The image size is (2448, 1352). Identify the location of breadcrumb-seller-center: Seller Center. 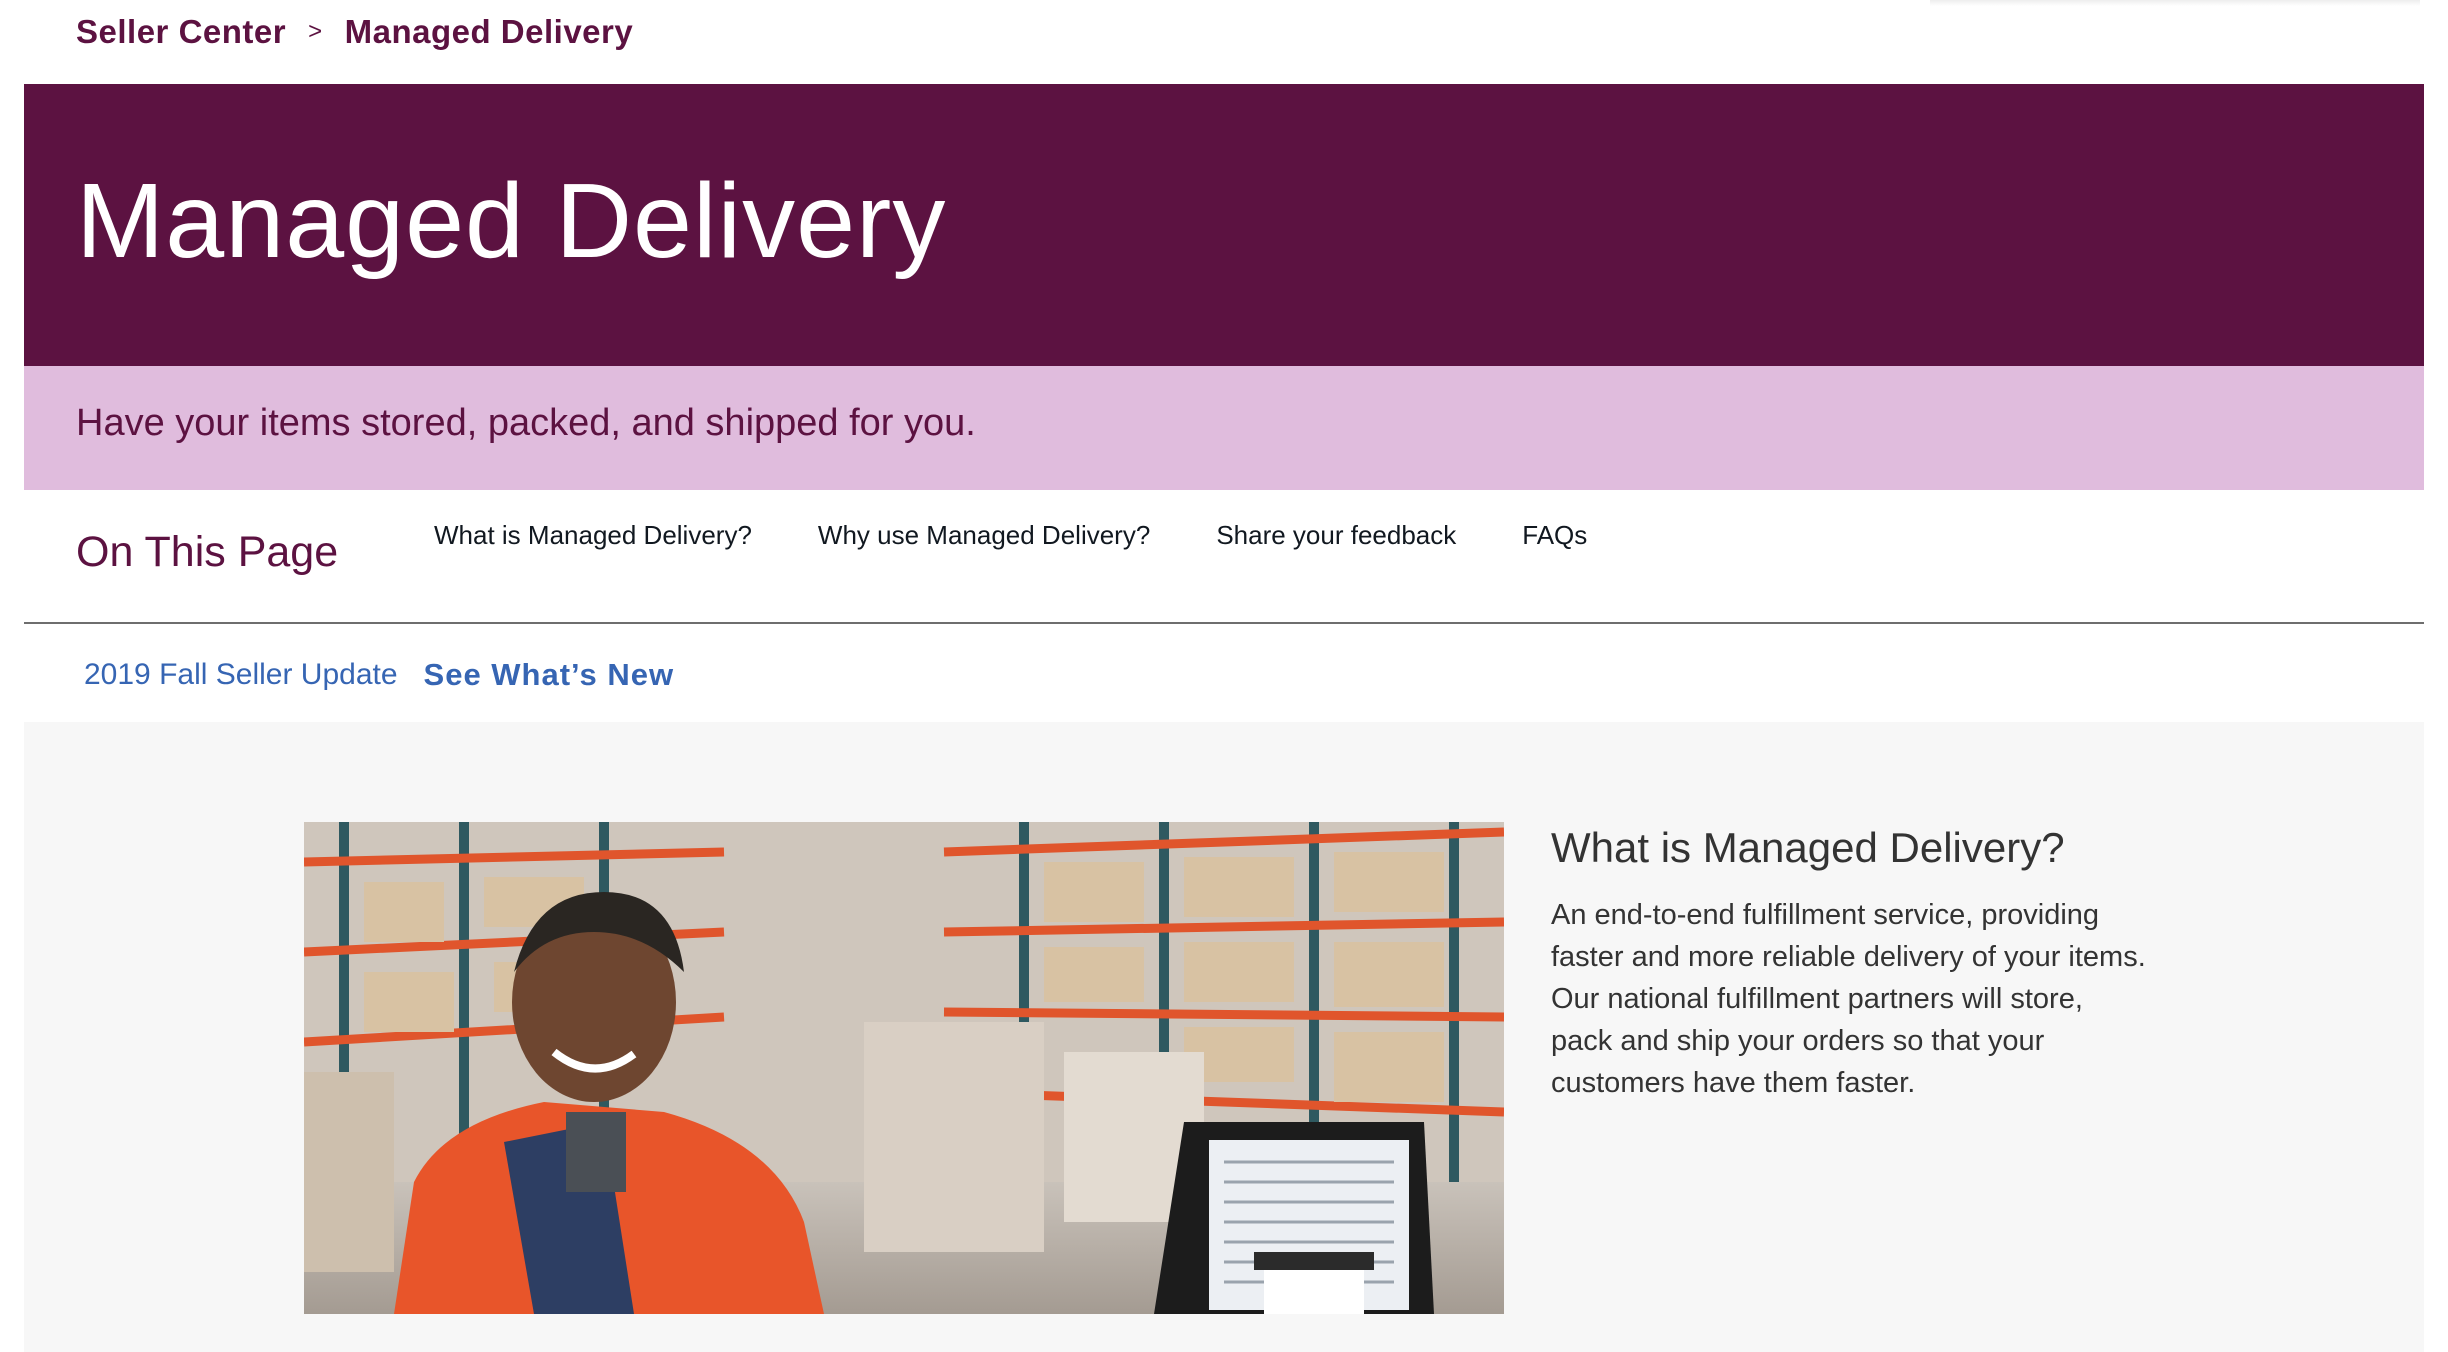
(181, 32).